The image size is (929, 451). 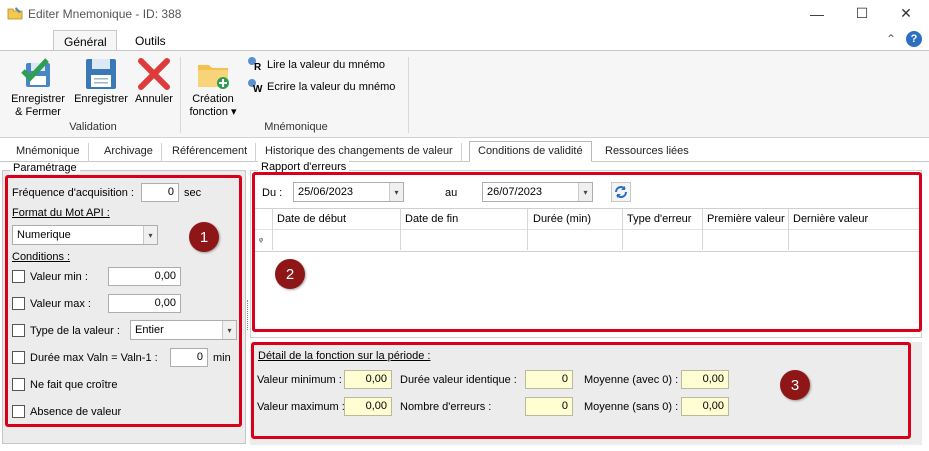 I want to click on folder-add-icon, so click(x=213, y=77).